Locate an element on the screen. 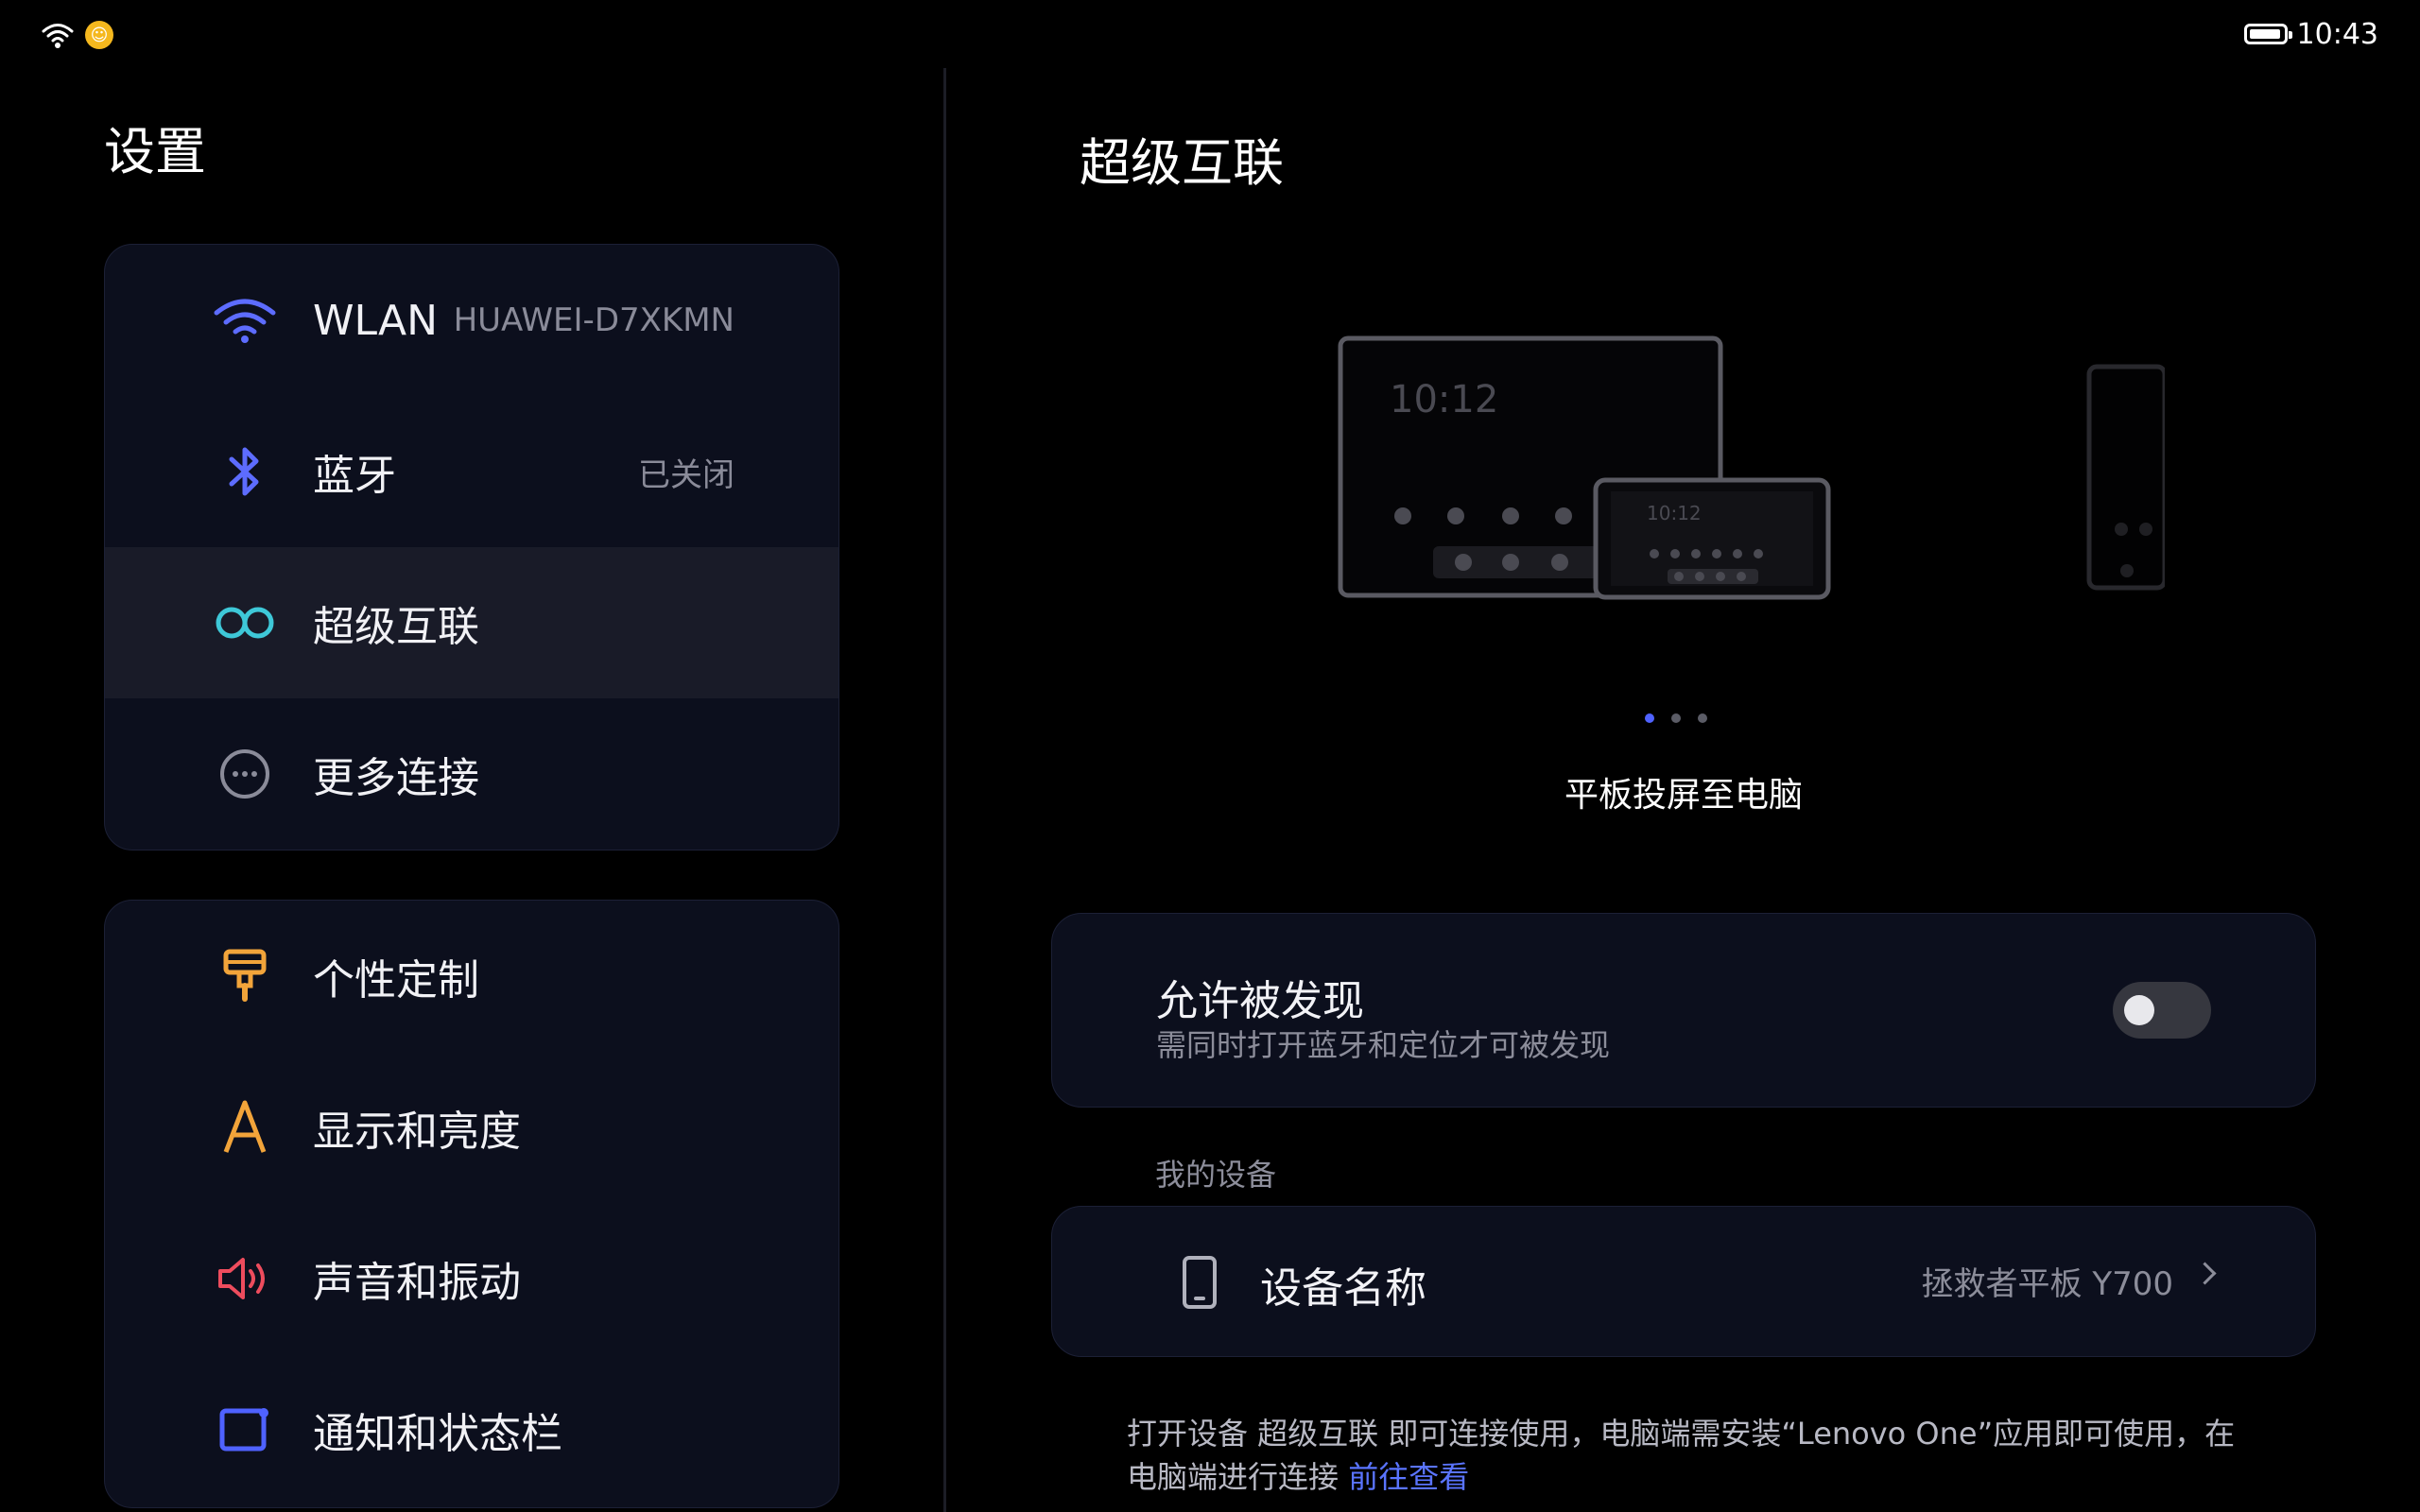 This screenshot has width=2420, height=1512. font-a-icon is located at coordinates (245, 1127).